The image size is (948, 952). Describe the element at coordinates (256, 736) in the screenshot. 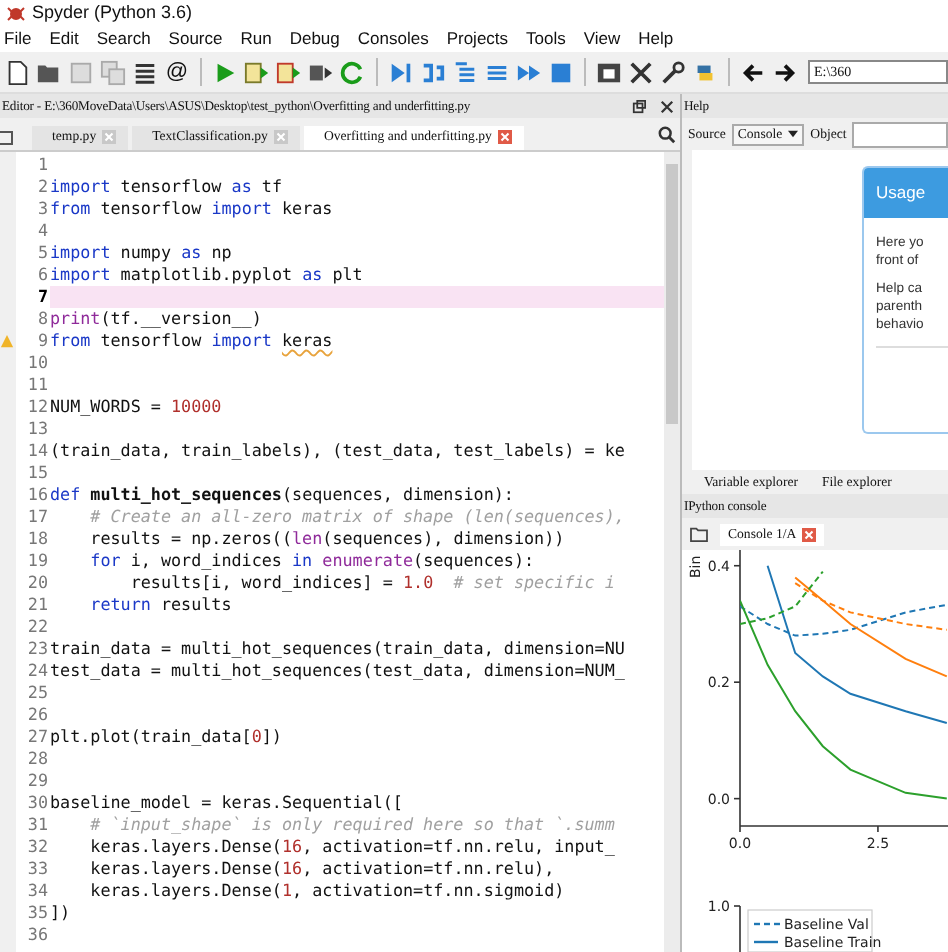

I see `code-token: 0` at that location.